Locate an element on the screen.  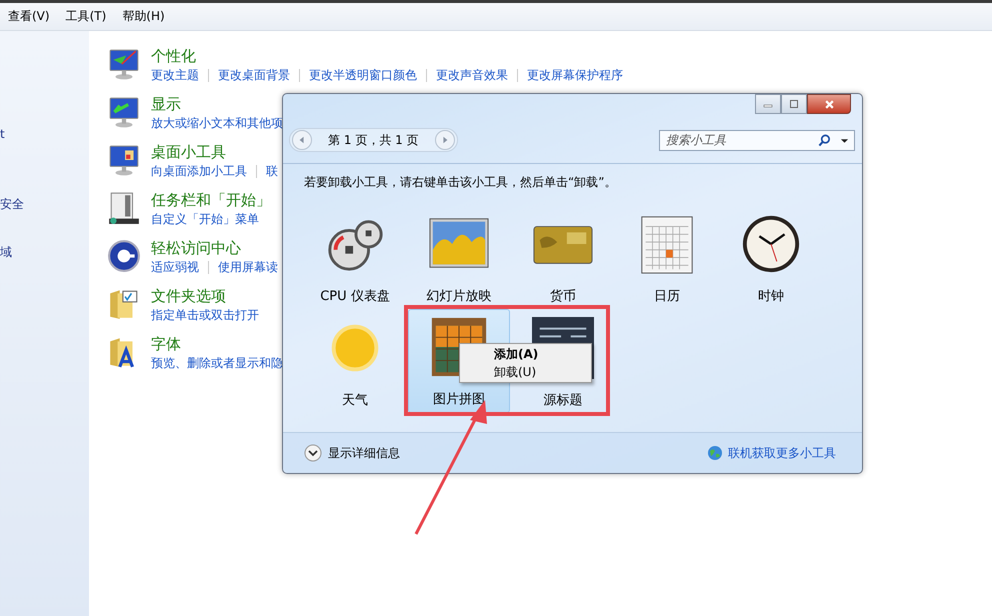
page-indicator: 第 1 页，共 1 页 is located at coordinates (373, 140).